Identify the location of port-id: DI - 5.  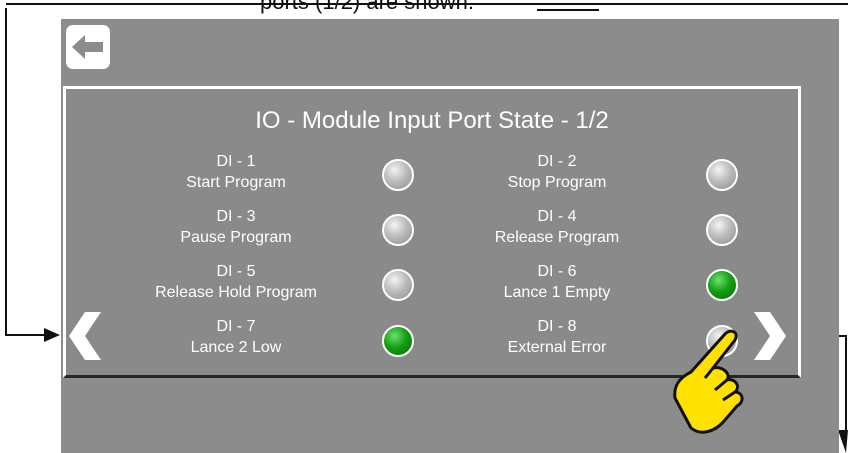
(236, 271).